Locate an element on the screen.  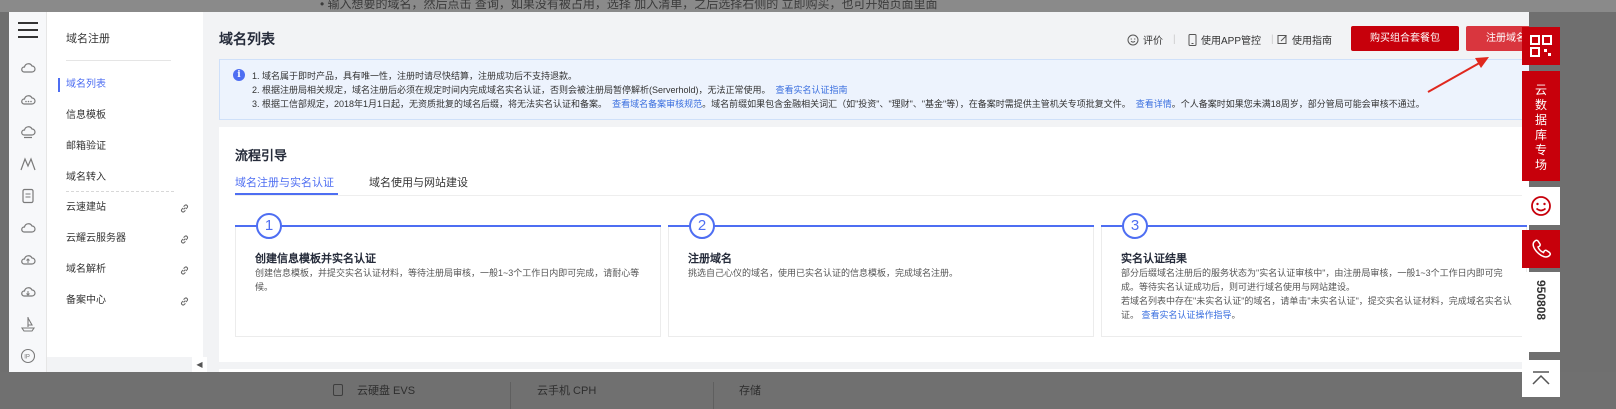
nav-active-indicator is located at coordinates (59, 85).